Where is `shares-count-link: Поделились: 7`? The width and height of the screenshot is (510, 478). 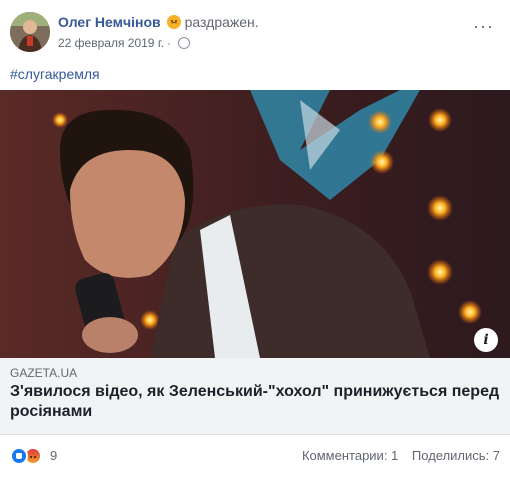
shares-count-link: Поделились: 7 is located at coordinates (456, 455).